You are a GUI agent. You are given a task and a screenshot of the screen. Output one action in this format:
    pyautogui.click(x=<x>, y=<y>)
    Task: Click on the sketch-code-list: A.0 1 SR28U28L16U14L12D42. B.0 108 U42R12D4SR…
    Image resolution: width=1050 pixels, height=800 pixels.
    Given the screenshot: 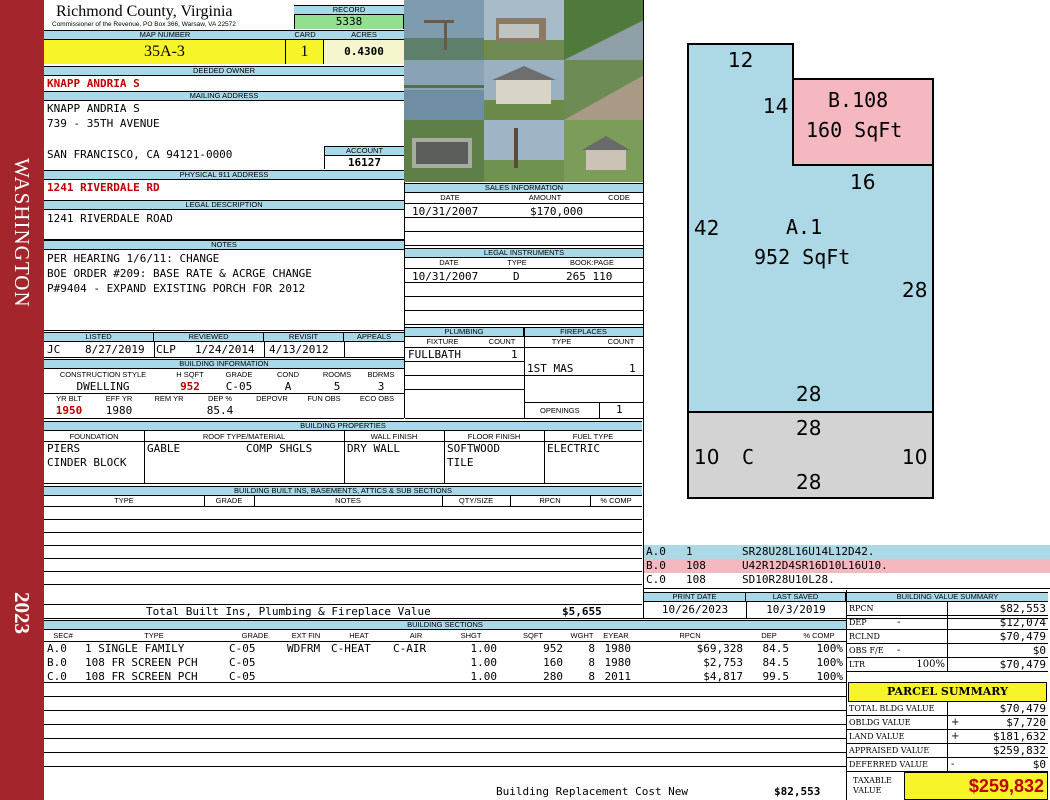 What is the action you would take?
    pyautogui.click(x=847, y=566)
    